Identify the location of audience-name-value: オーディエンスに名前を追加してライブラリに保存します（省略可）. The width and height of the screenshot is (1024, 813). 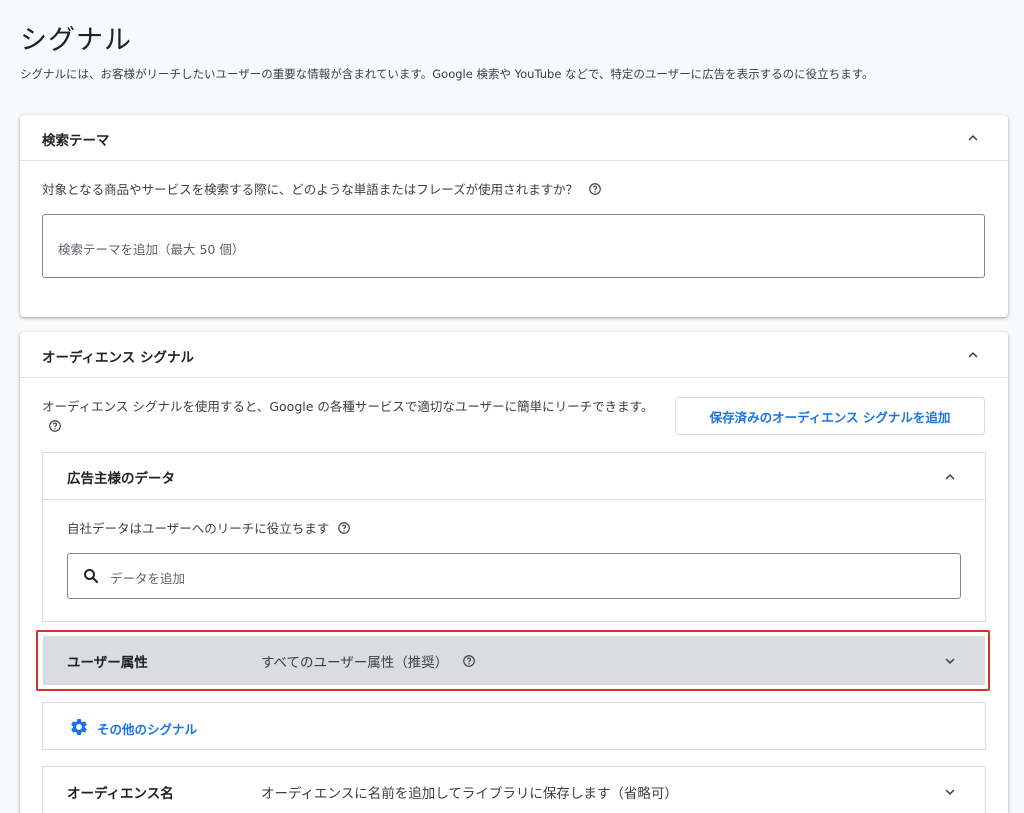
(469, 794).